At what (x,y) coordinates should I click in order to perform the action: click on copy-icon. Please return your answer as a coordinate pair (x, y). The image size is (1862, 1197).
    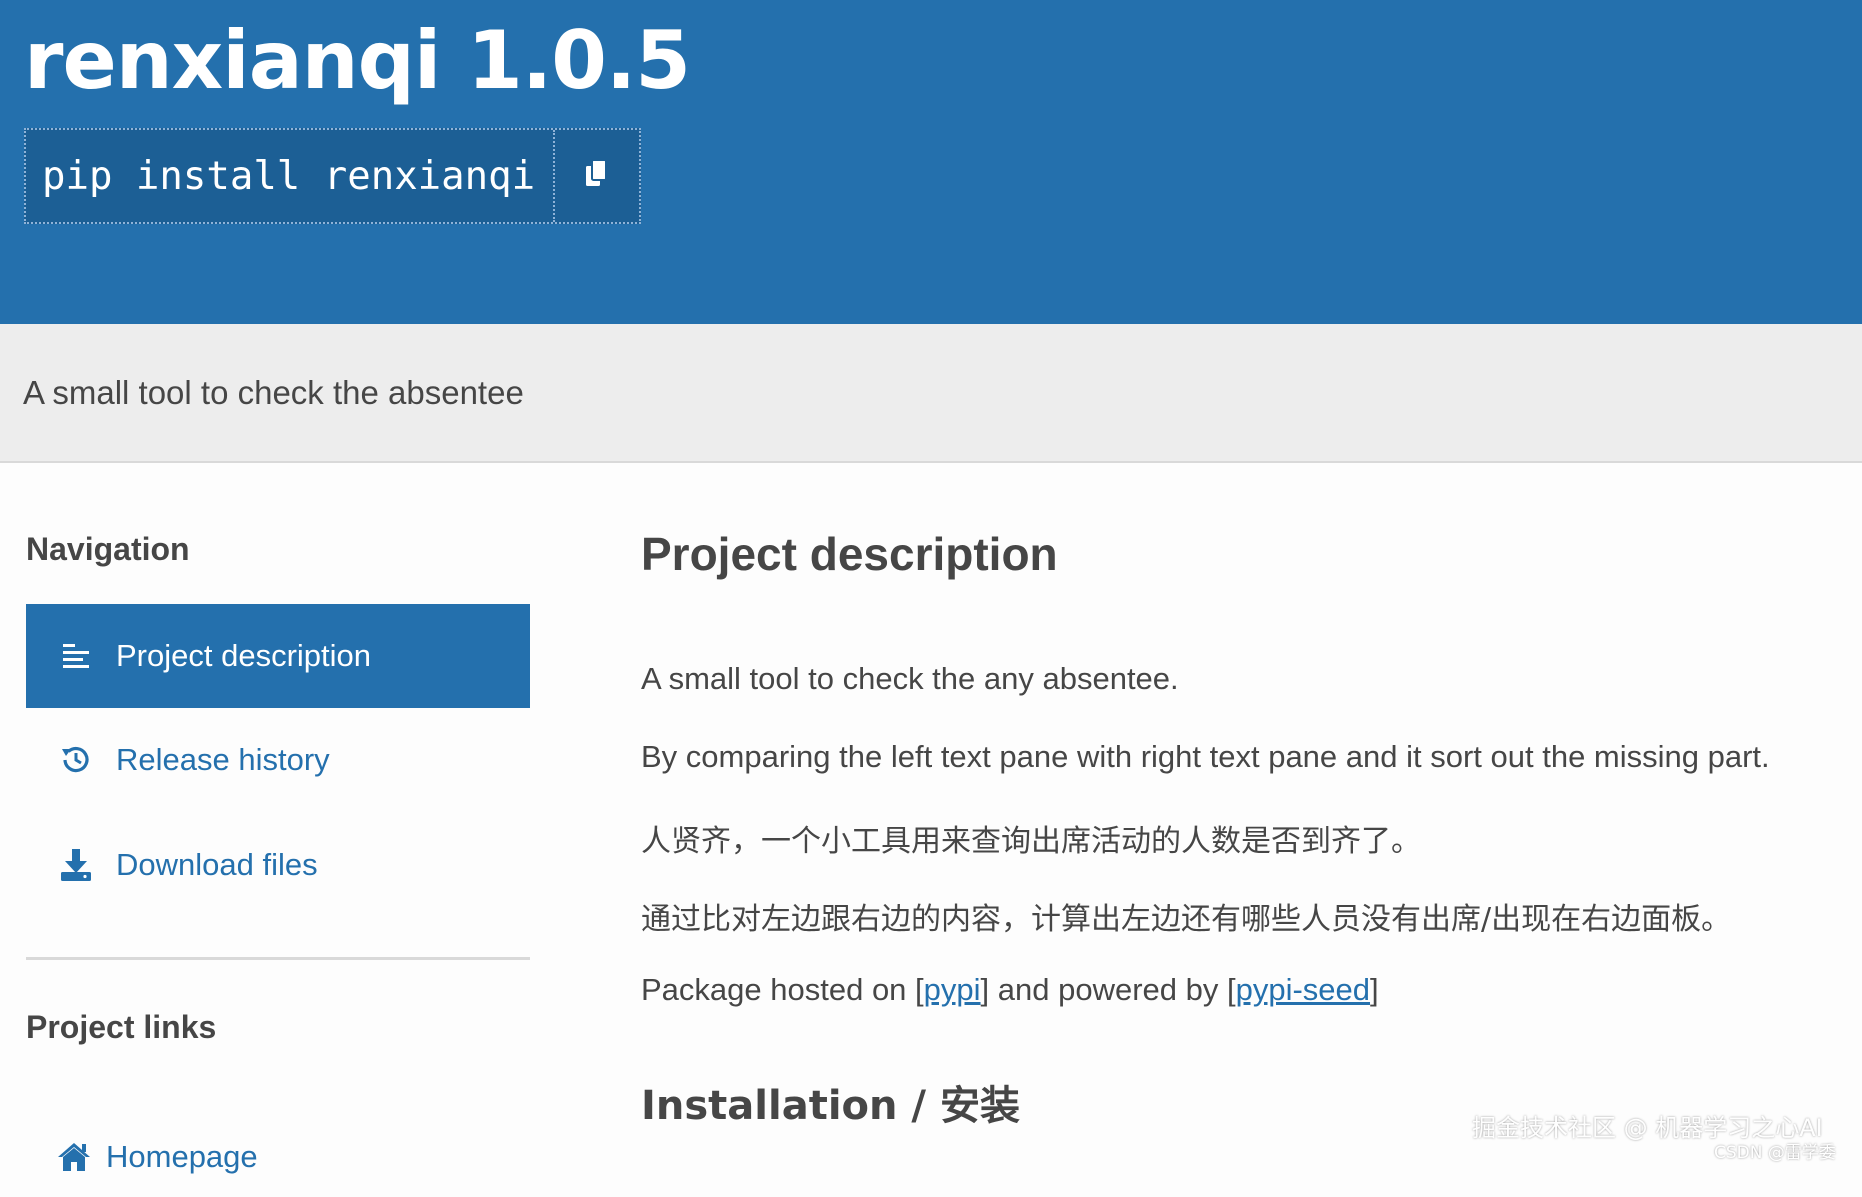
    Looking at the image, I should click on (597, 176).